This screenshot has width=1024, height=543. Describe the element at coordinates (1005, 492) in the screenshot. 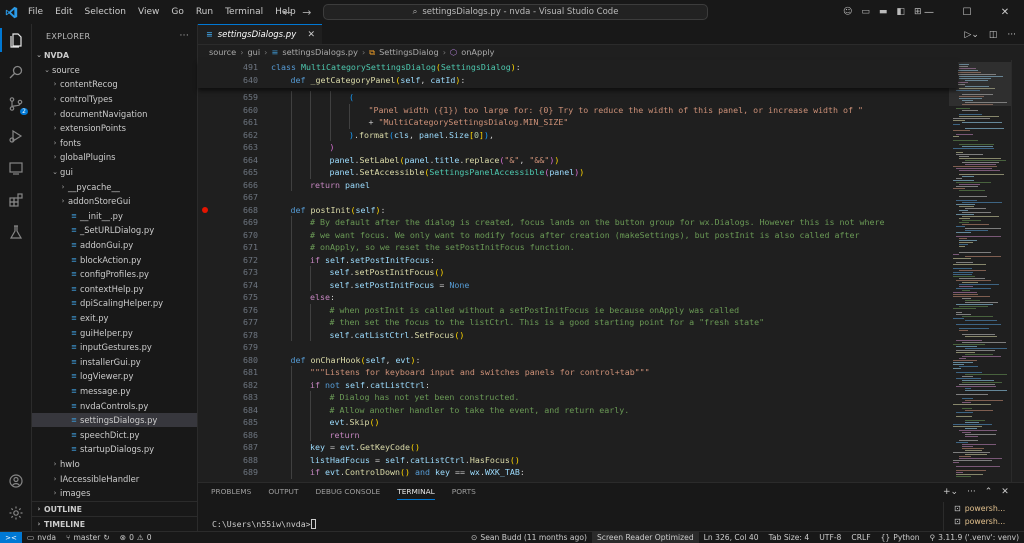

I see `close-panel-icon: ✕` at that location.